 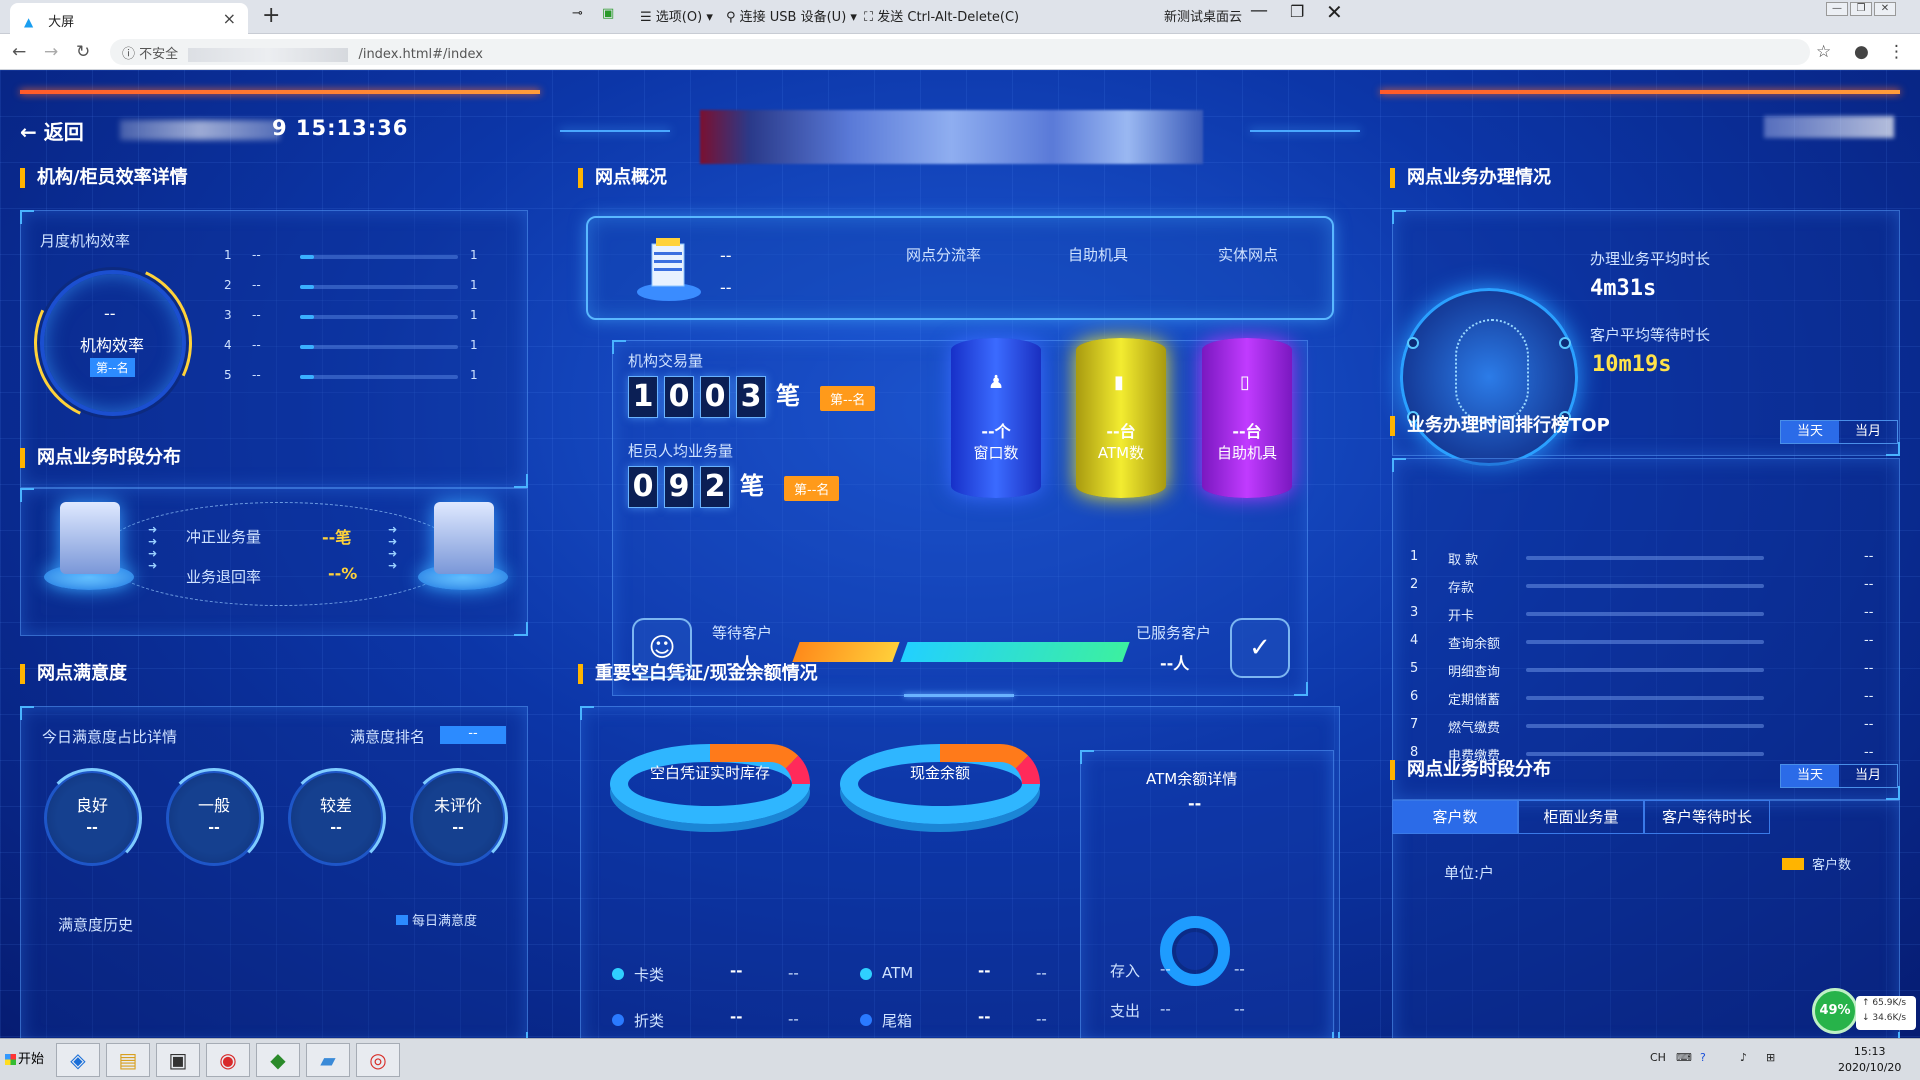 What do you see at coordinates (1650, 558) in the screenshot?
I see `ranking-row: 1 取 款 --` at bounding box center [1650, 558].